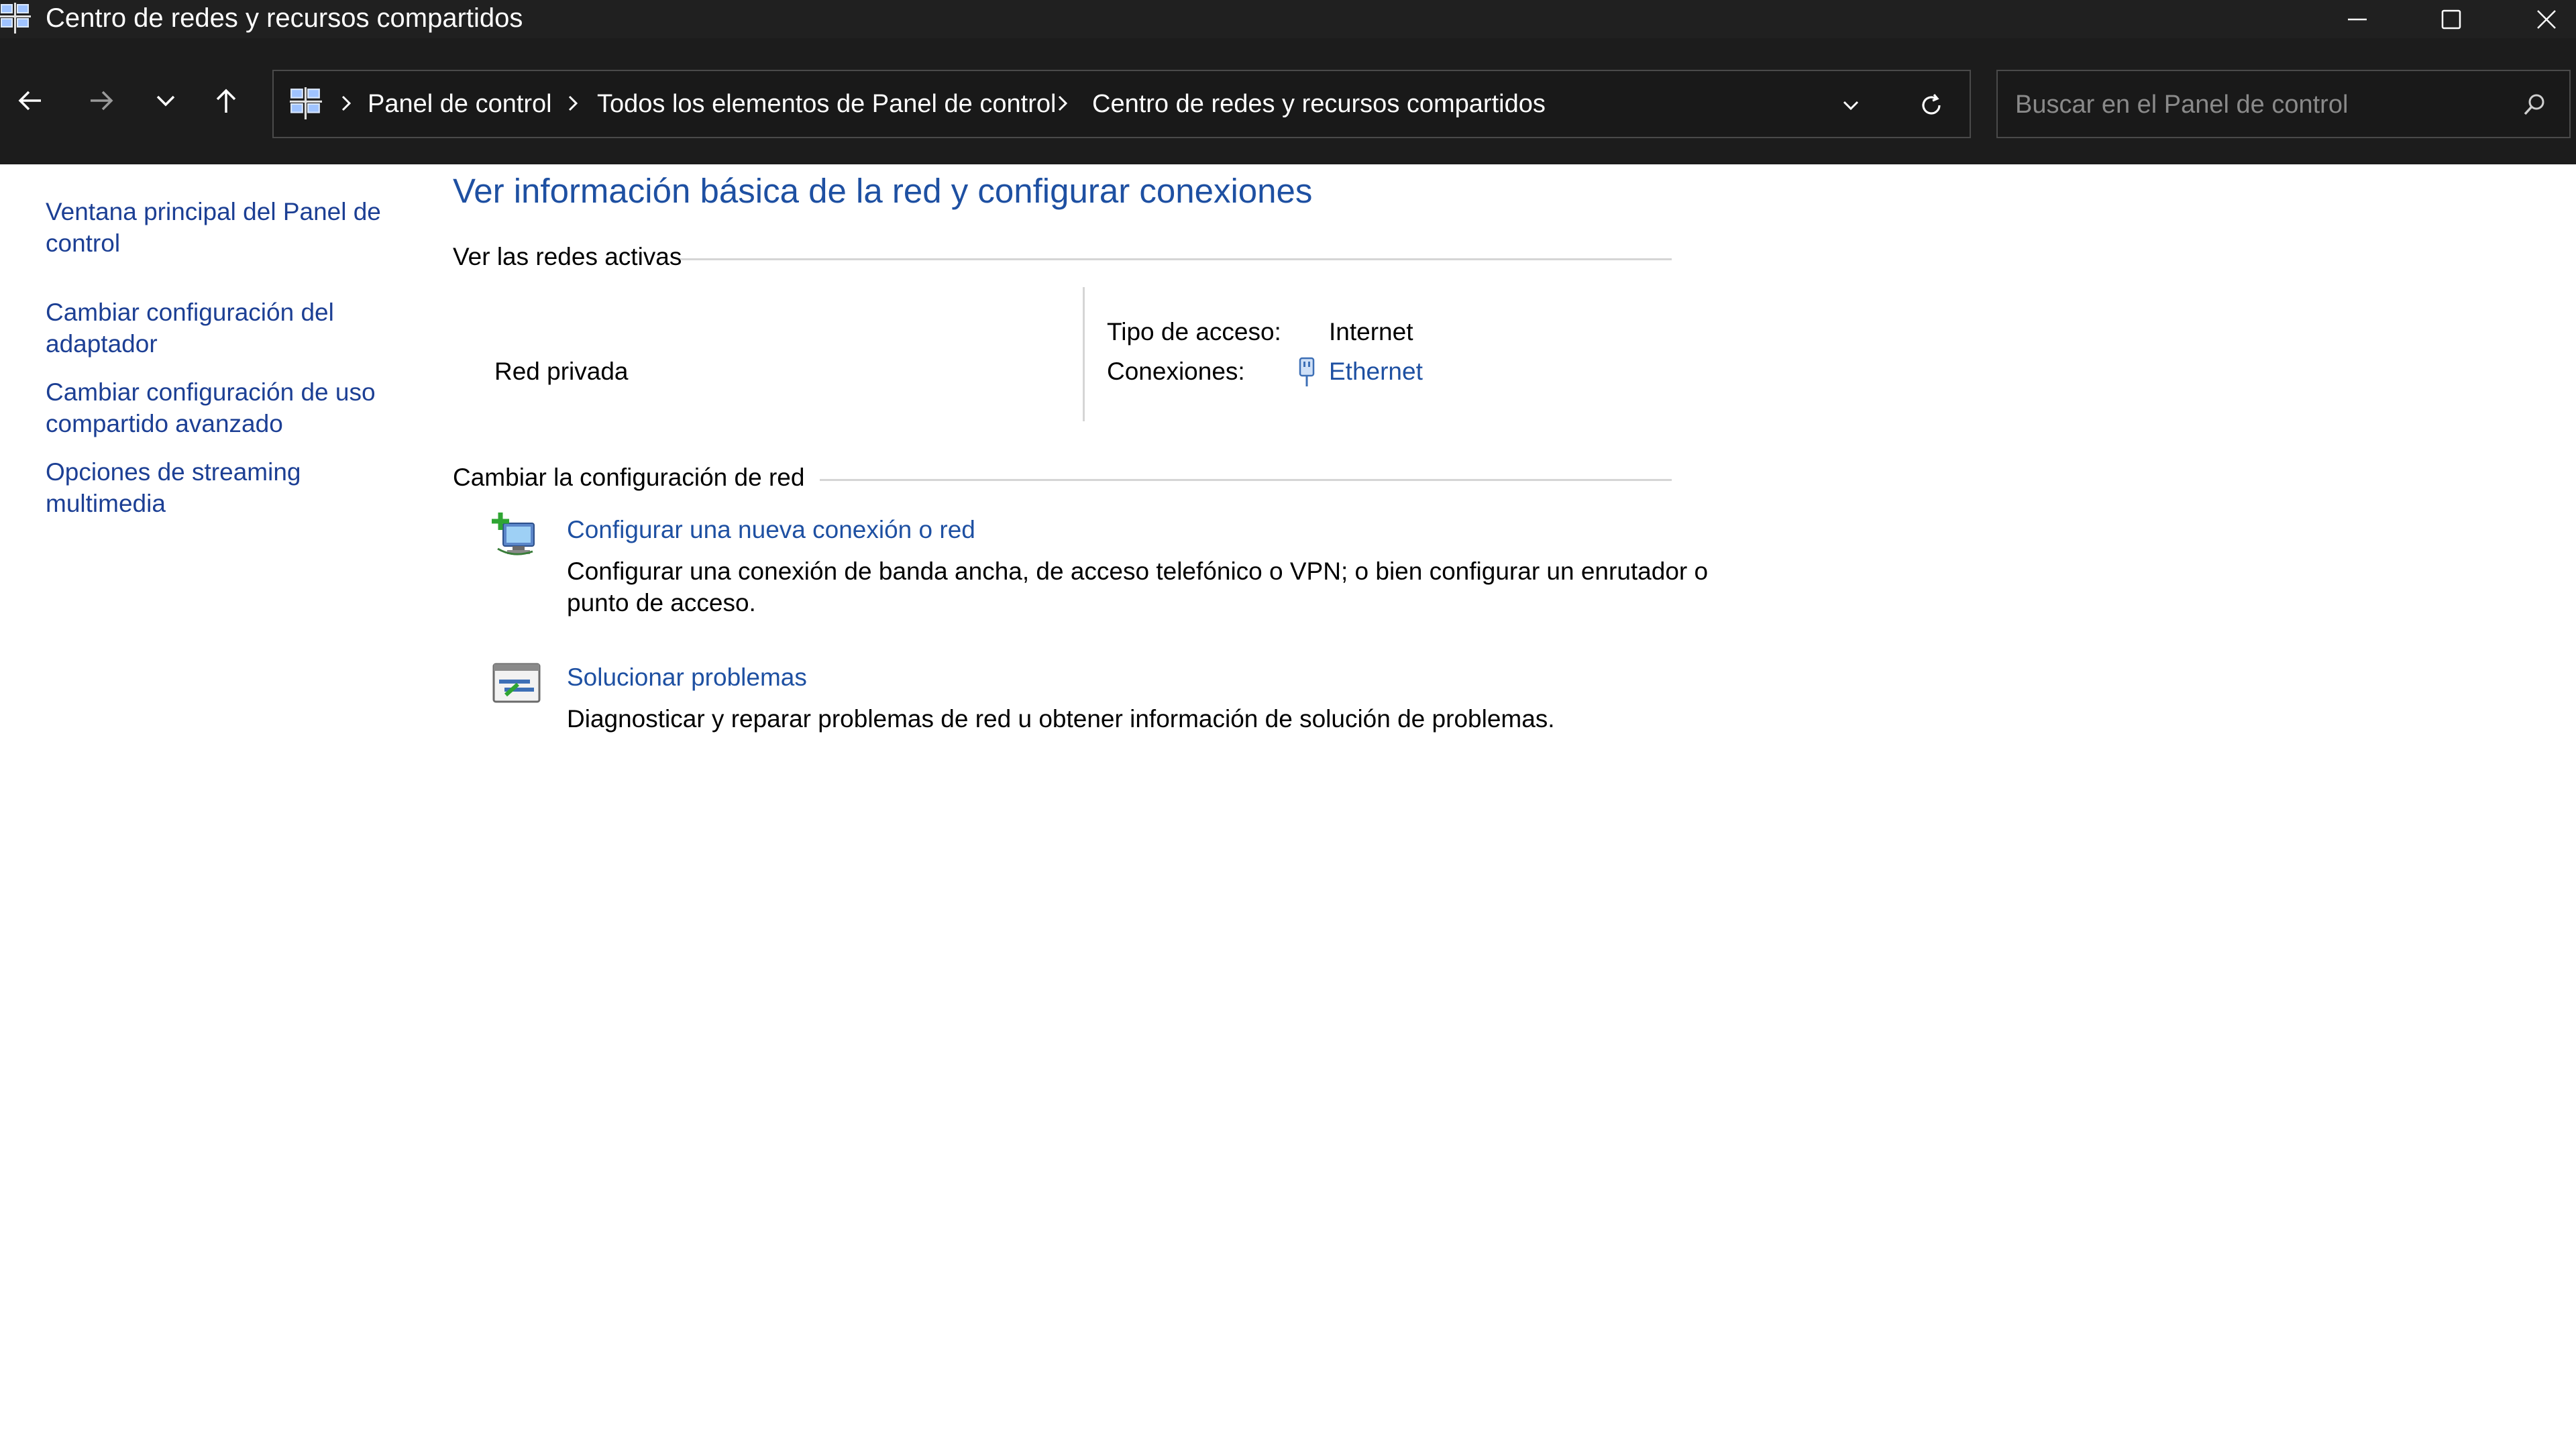  What do you see at coordinates (1371, 331) in the screenshot?
I see `access-type-value: Internet` at bounding box center [1371, 331].